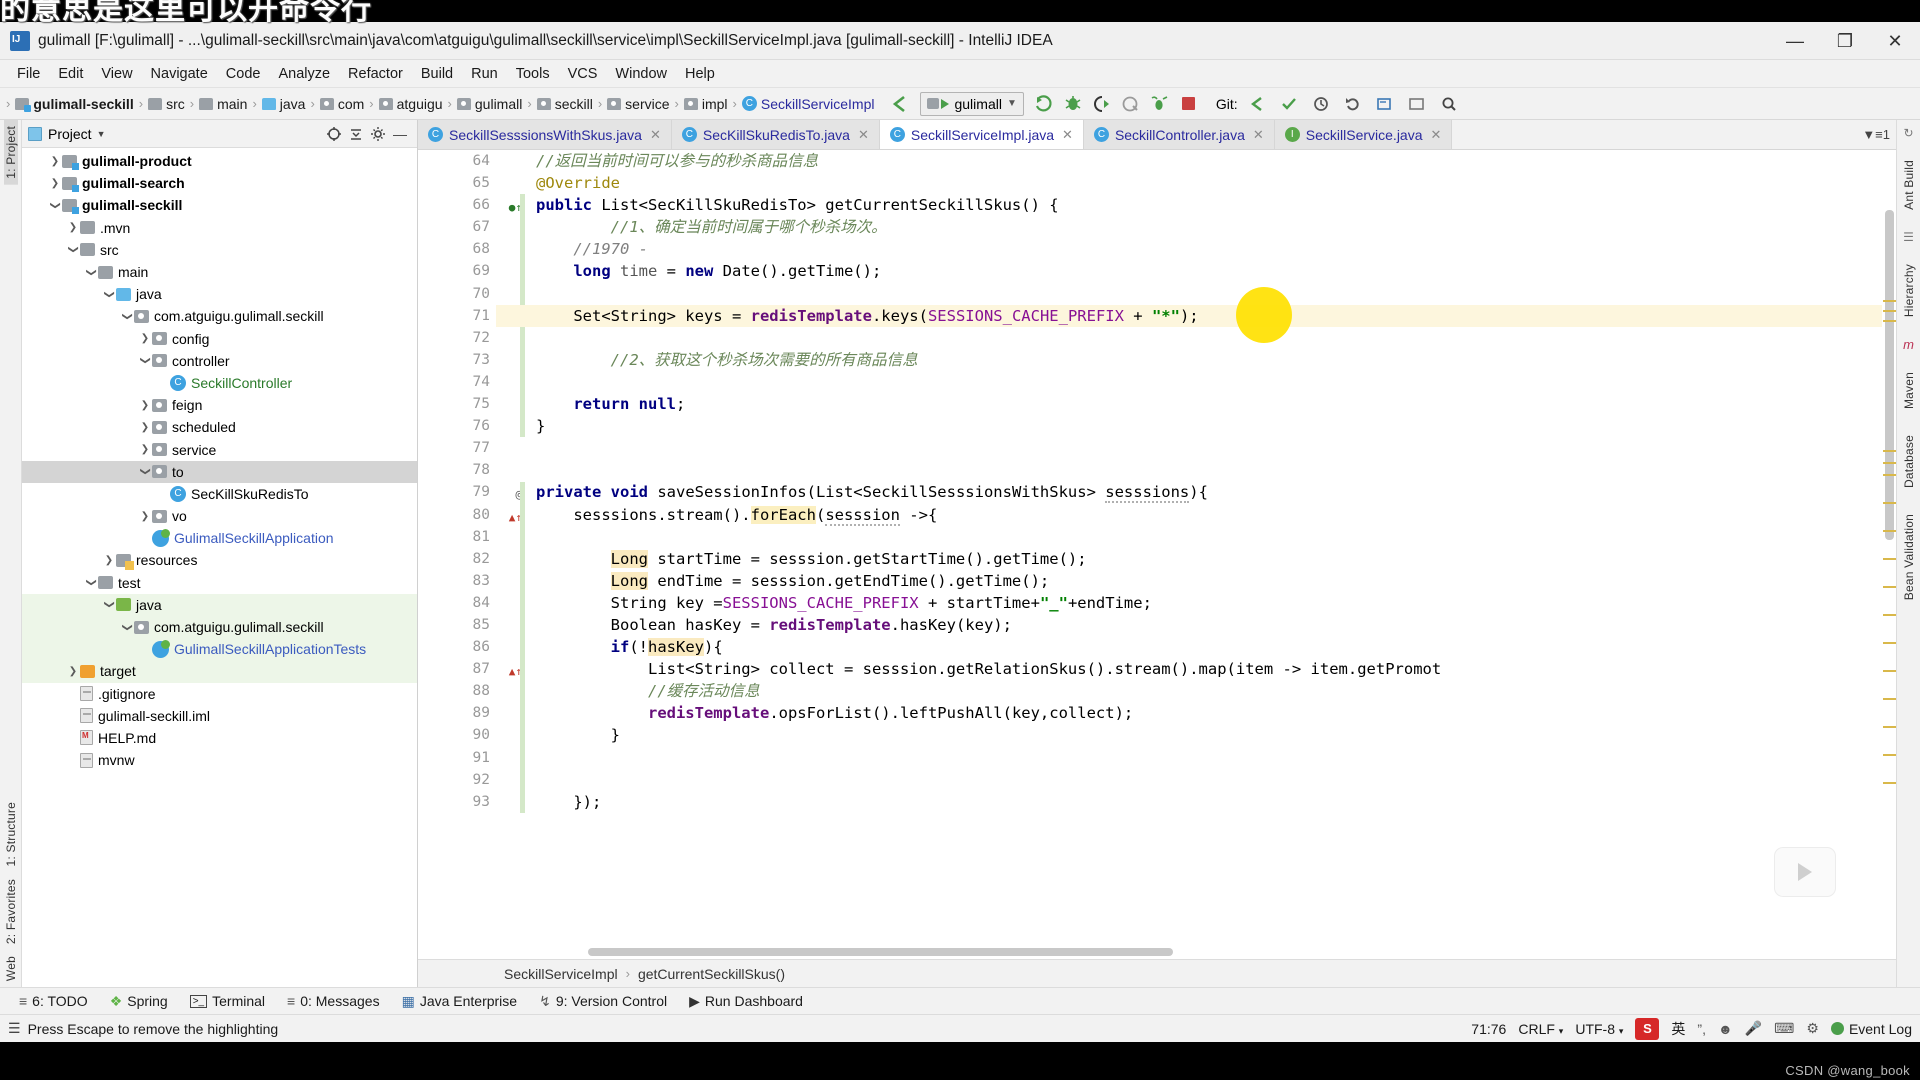 The image size is (1920, 1080). What do you see at coordinates (775, 134) in the screenshot?
I see `tab-seckill-sku-redis-to: C SecKillSkuRedisTo.java ✕` at bounding box center [775, 134].